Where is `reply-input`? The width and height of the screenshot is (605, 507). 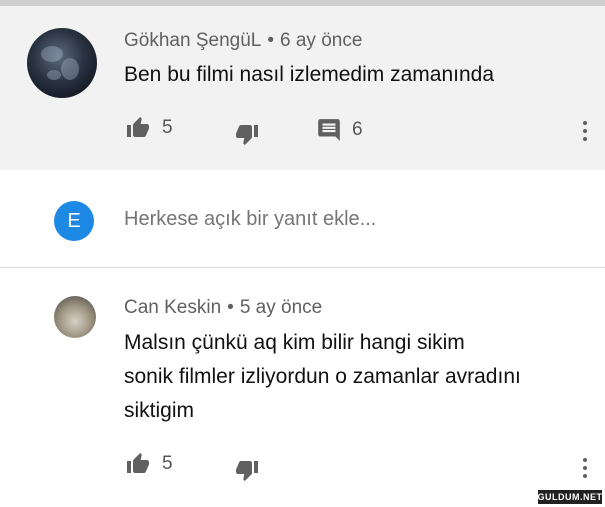
reply-input is located at coordinates (256, 219).